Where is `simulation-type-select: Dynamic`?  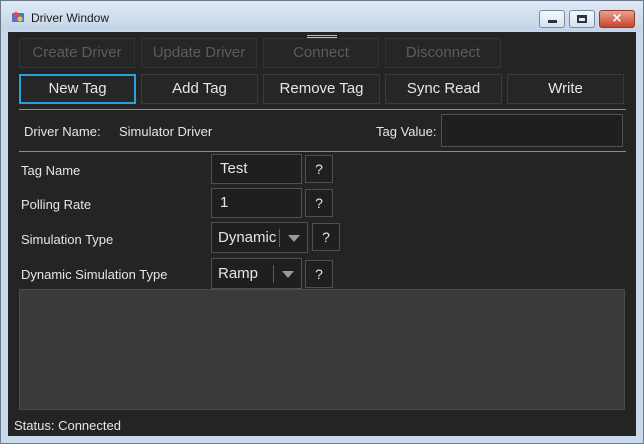 simulation-type-select: Dynamic is located at coordinates (259, 237).